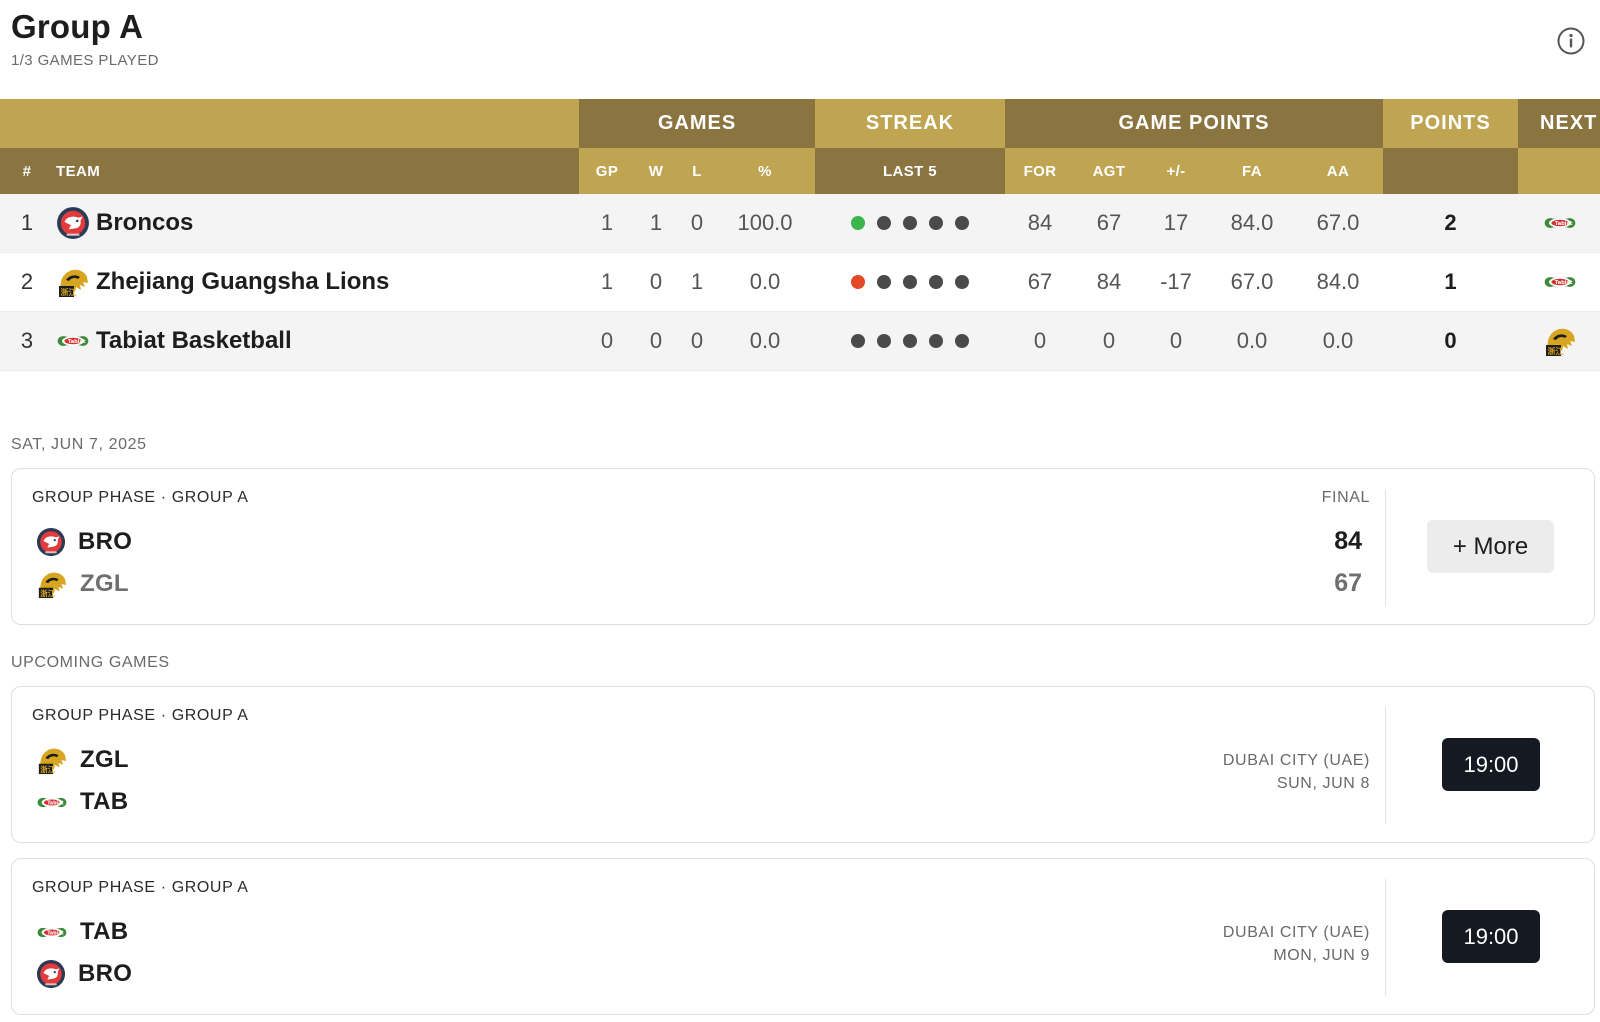  Describe the element at coordinates (1109, 171) in the screenshot. I see `col-agt: AGT` at that location.